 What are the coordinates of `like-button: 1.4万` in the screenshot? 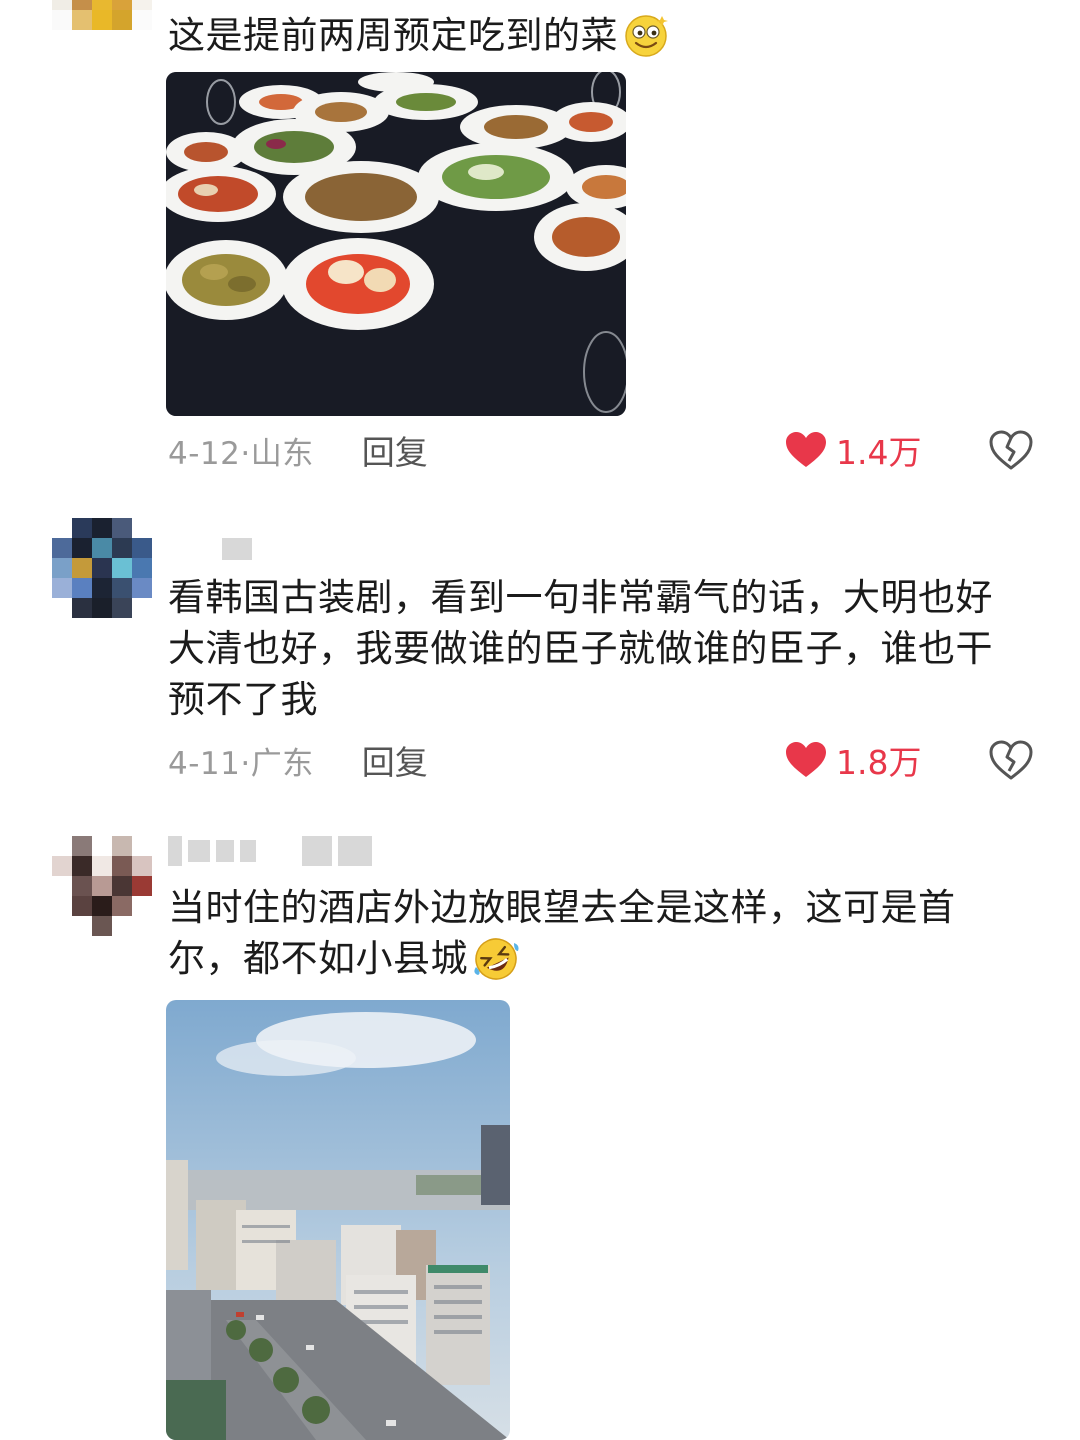 It's located at (852, 450).